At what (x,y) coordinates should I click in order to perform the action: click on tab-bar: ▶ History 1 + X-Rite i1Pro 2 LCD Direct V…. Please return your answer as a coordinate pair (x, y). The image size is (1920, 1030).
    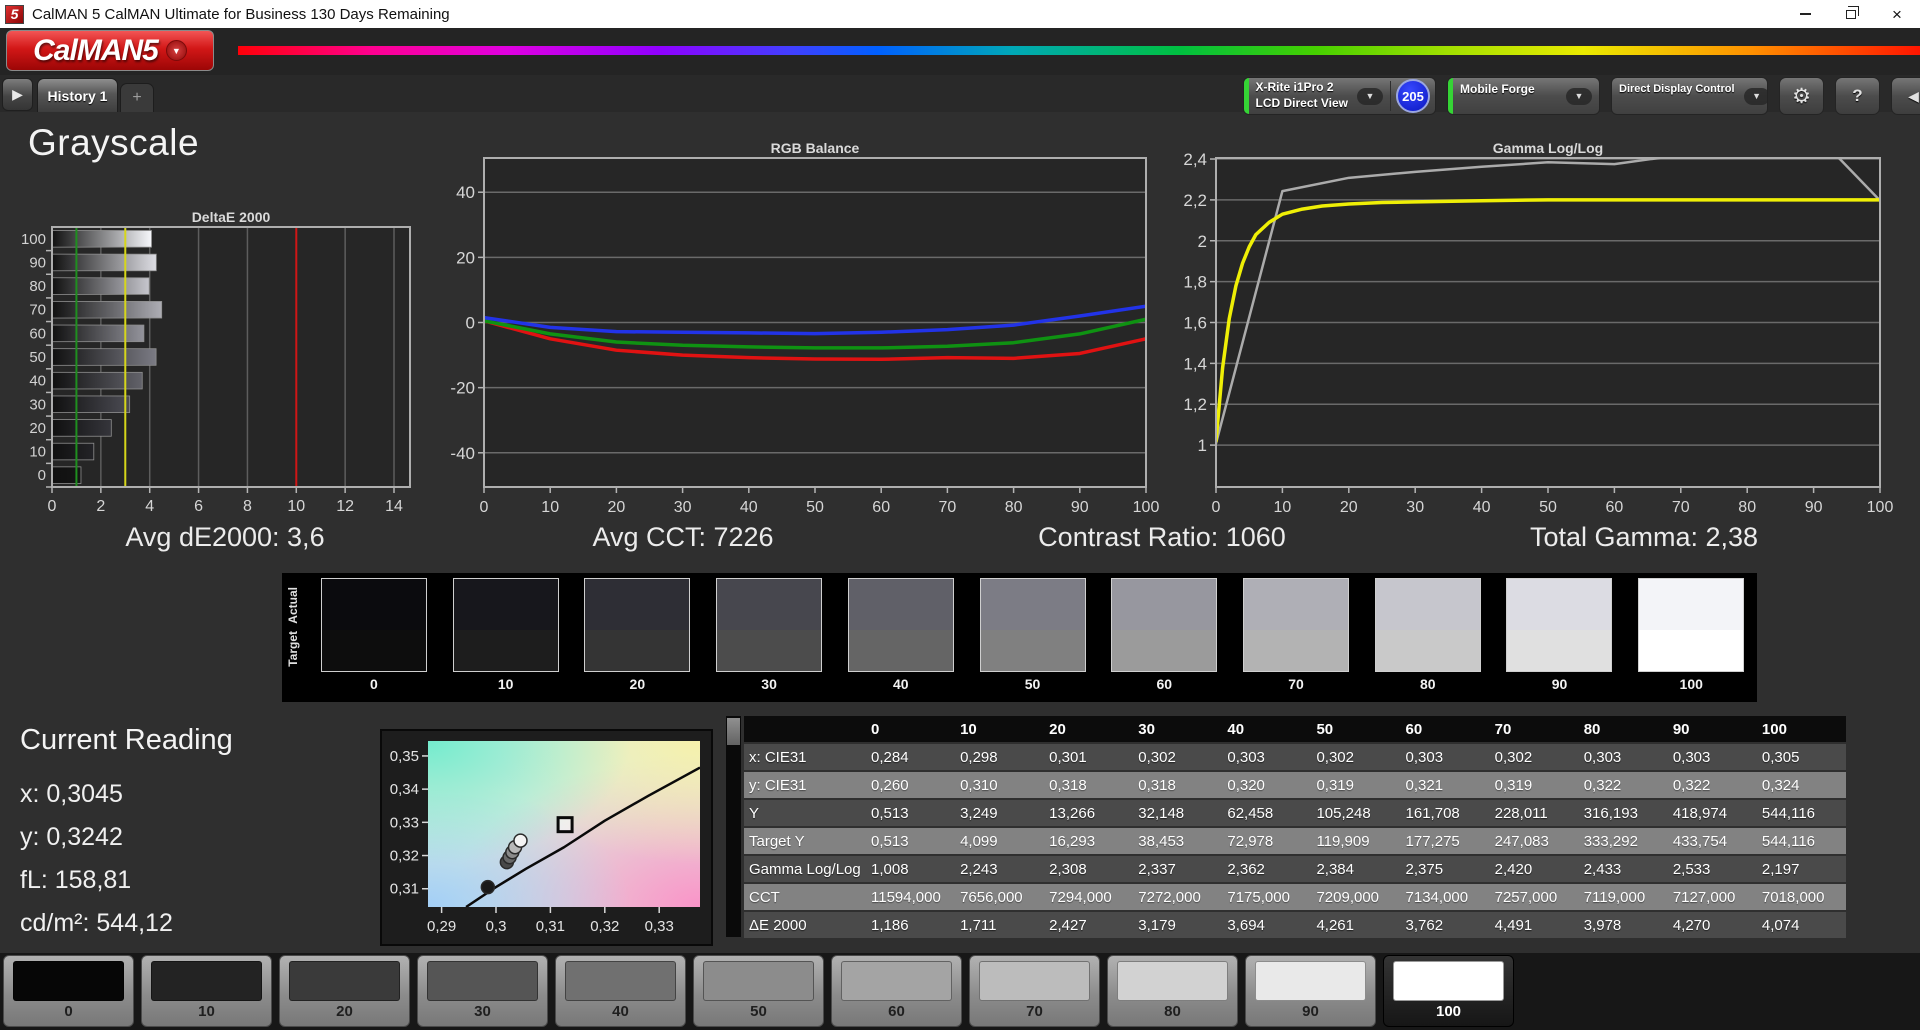
    Looking at the image, I should click on (960, 95).